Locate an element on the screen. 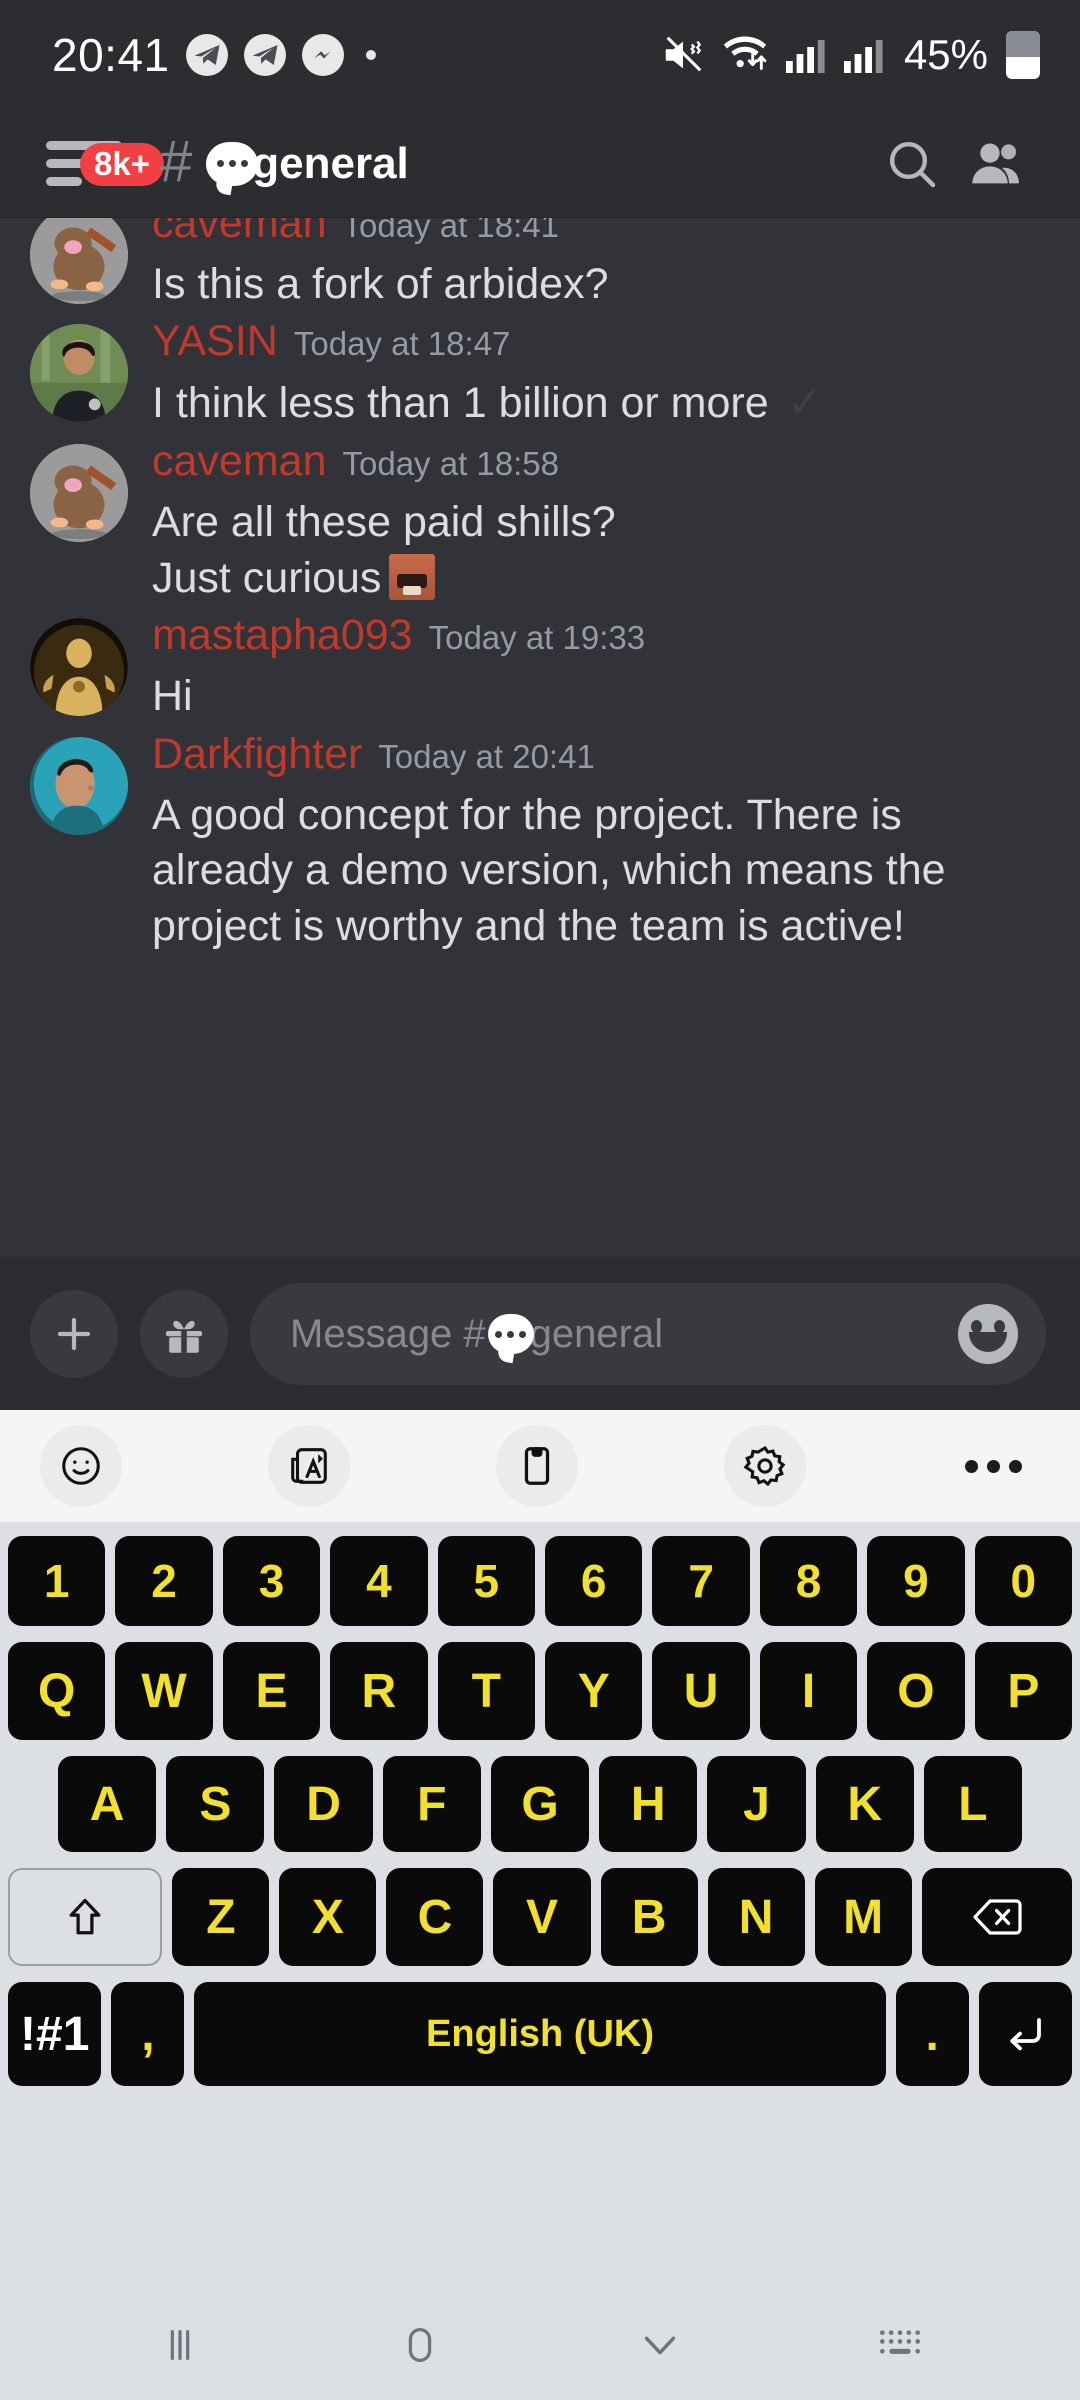  recents-icon is located at coordinates (180, 2345).